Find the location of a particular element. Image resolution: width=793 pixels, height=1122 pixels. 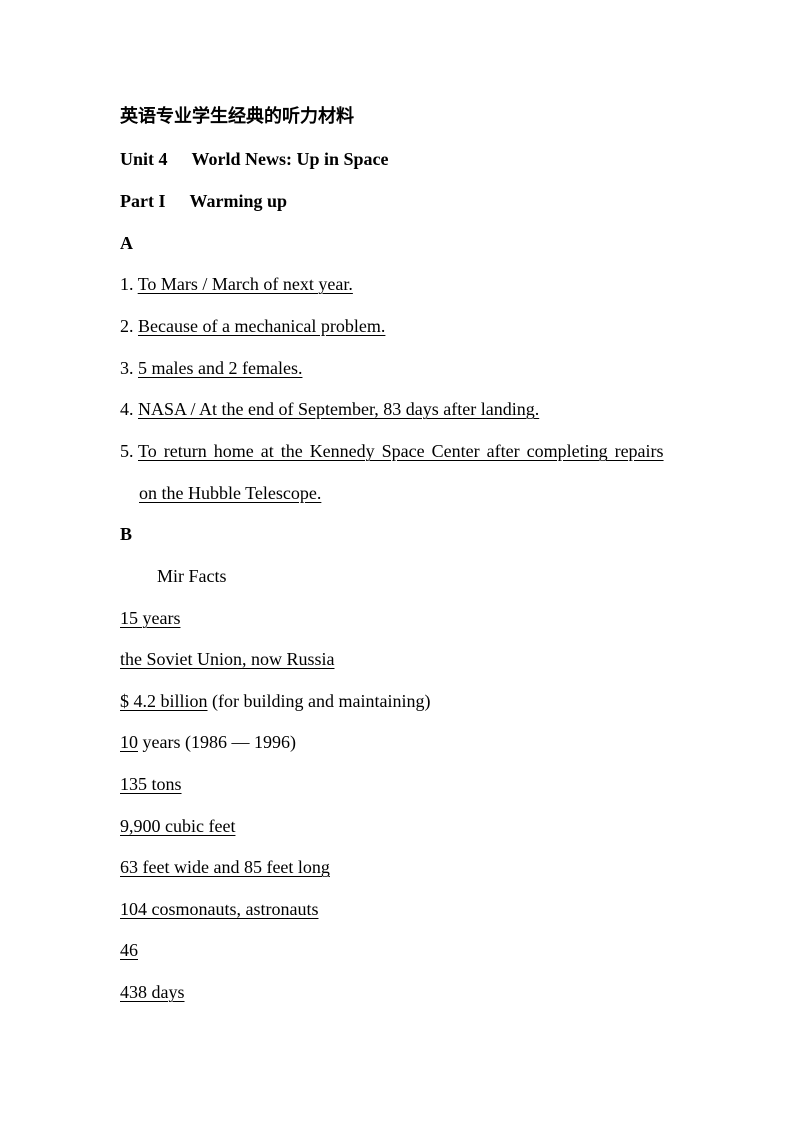

unit-title: World News: Up in Space is located at coordinates (290, 159).